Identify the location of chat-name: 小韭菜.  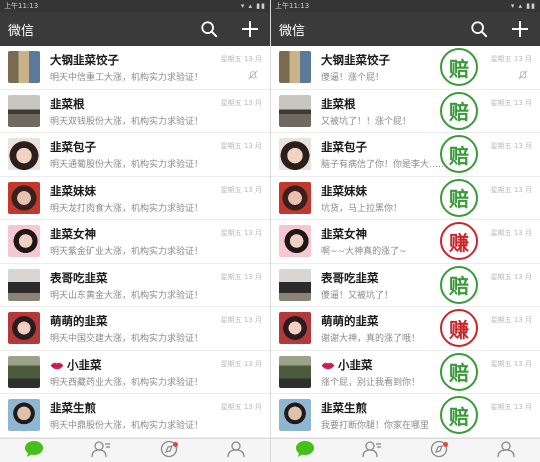
(347, 365).